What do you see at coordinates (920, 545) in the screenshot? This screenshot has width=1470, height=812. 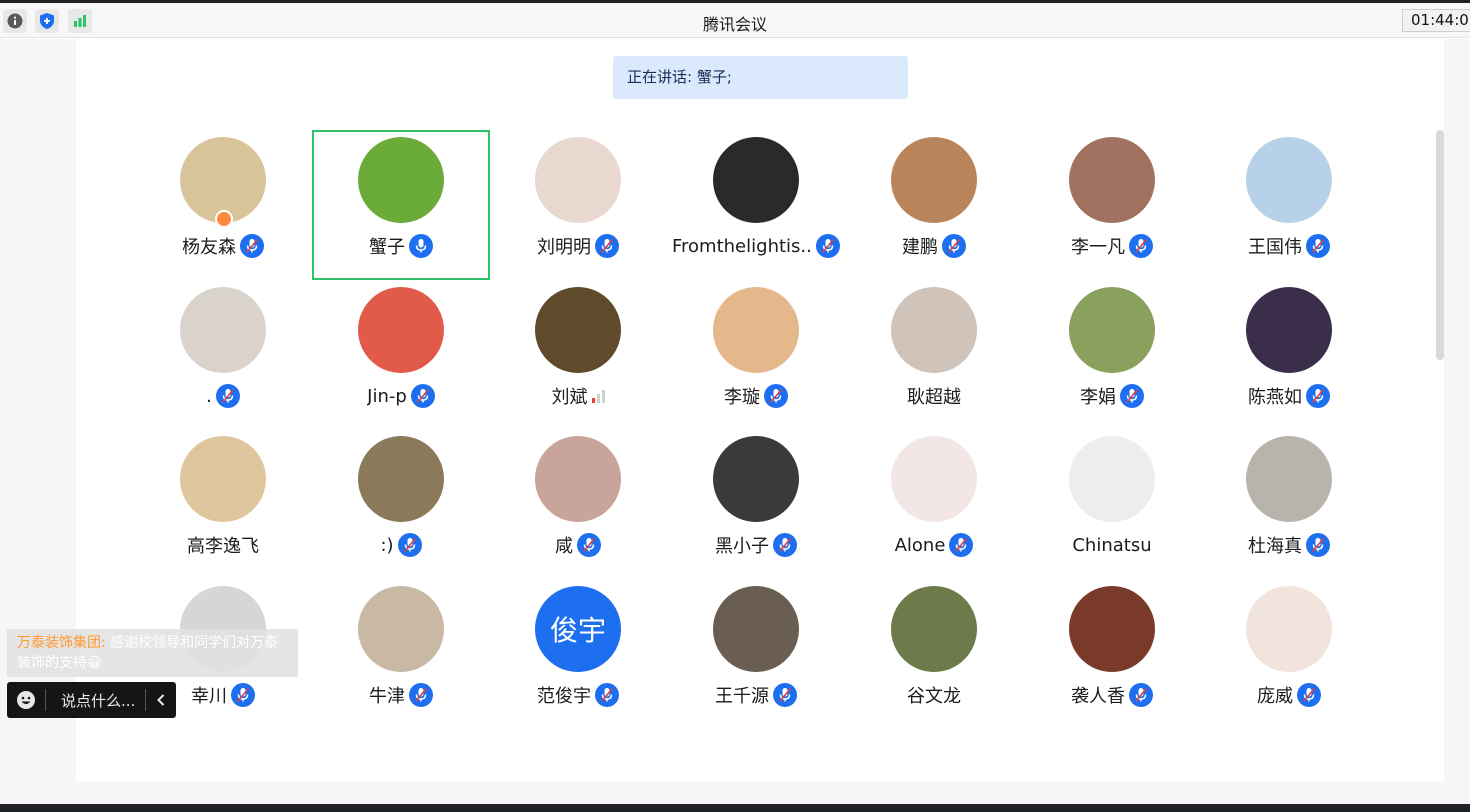 I see `participant-name: Alone` at bounding box center [920, 545].